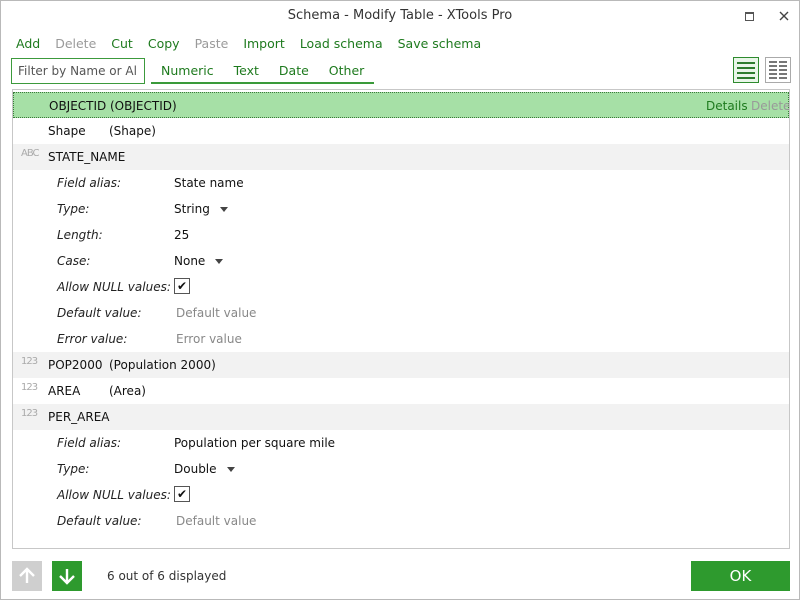 This screenshot has width=800, height=600. I want to click on title-bar: Schema - Modify Table - XTools Pro, so click(400, 16).